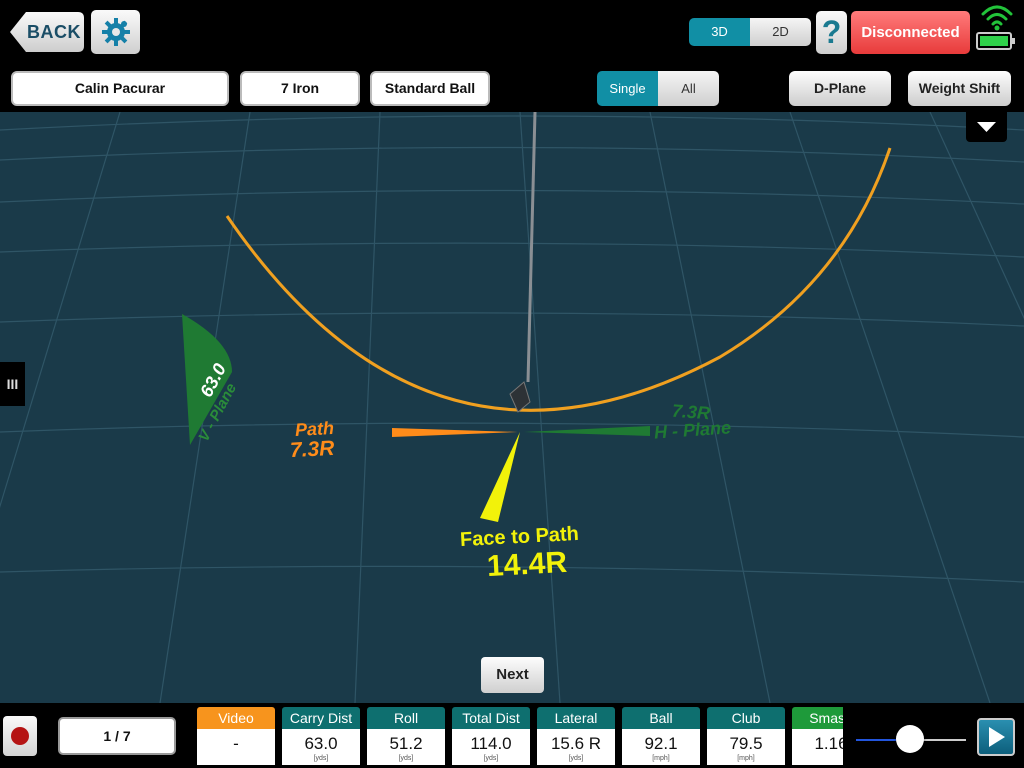 The width and height of the screenshot is (1024, 768). Describe the element at coordinates (910, 739) in the screenshot. I see `playback-slider-handle` at that location.